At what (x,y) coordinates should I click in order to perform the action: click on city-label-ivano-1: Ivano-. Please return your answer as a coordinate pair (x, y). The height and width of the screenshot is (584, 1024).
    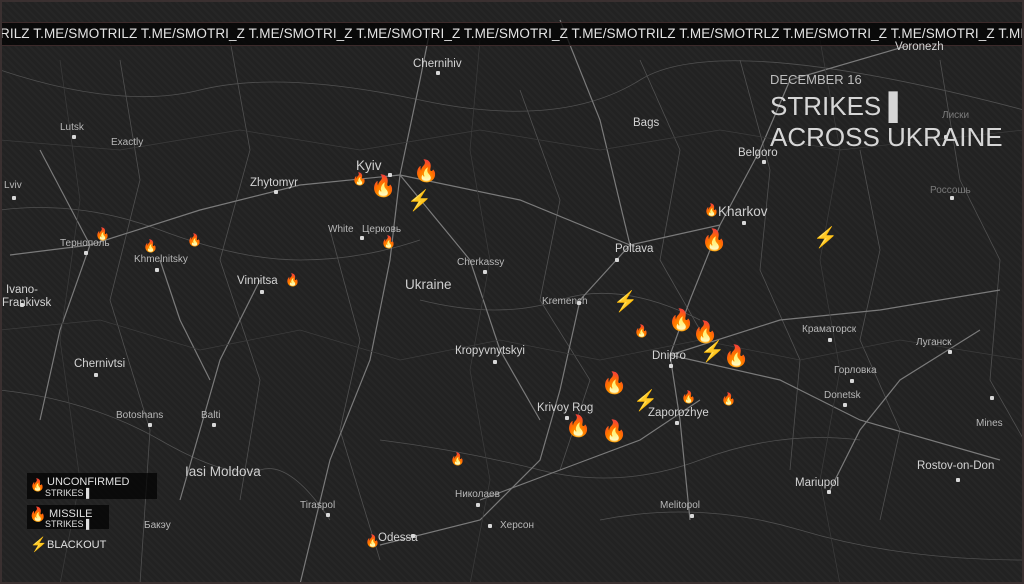
    Looking at the image, I should click on (22, 290).